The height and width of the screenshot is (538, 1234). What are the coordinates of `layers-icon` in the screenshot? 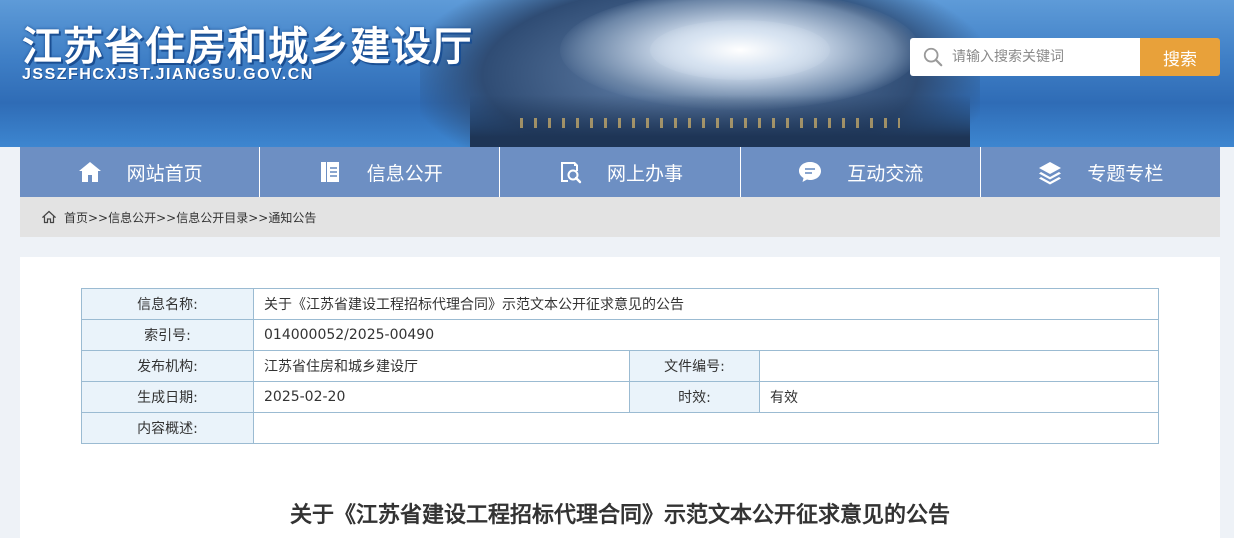 It's located at (1050, 172).